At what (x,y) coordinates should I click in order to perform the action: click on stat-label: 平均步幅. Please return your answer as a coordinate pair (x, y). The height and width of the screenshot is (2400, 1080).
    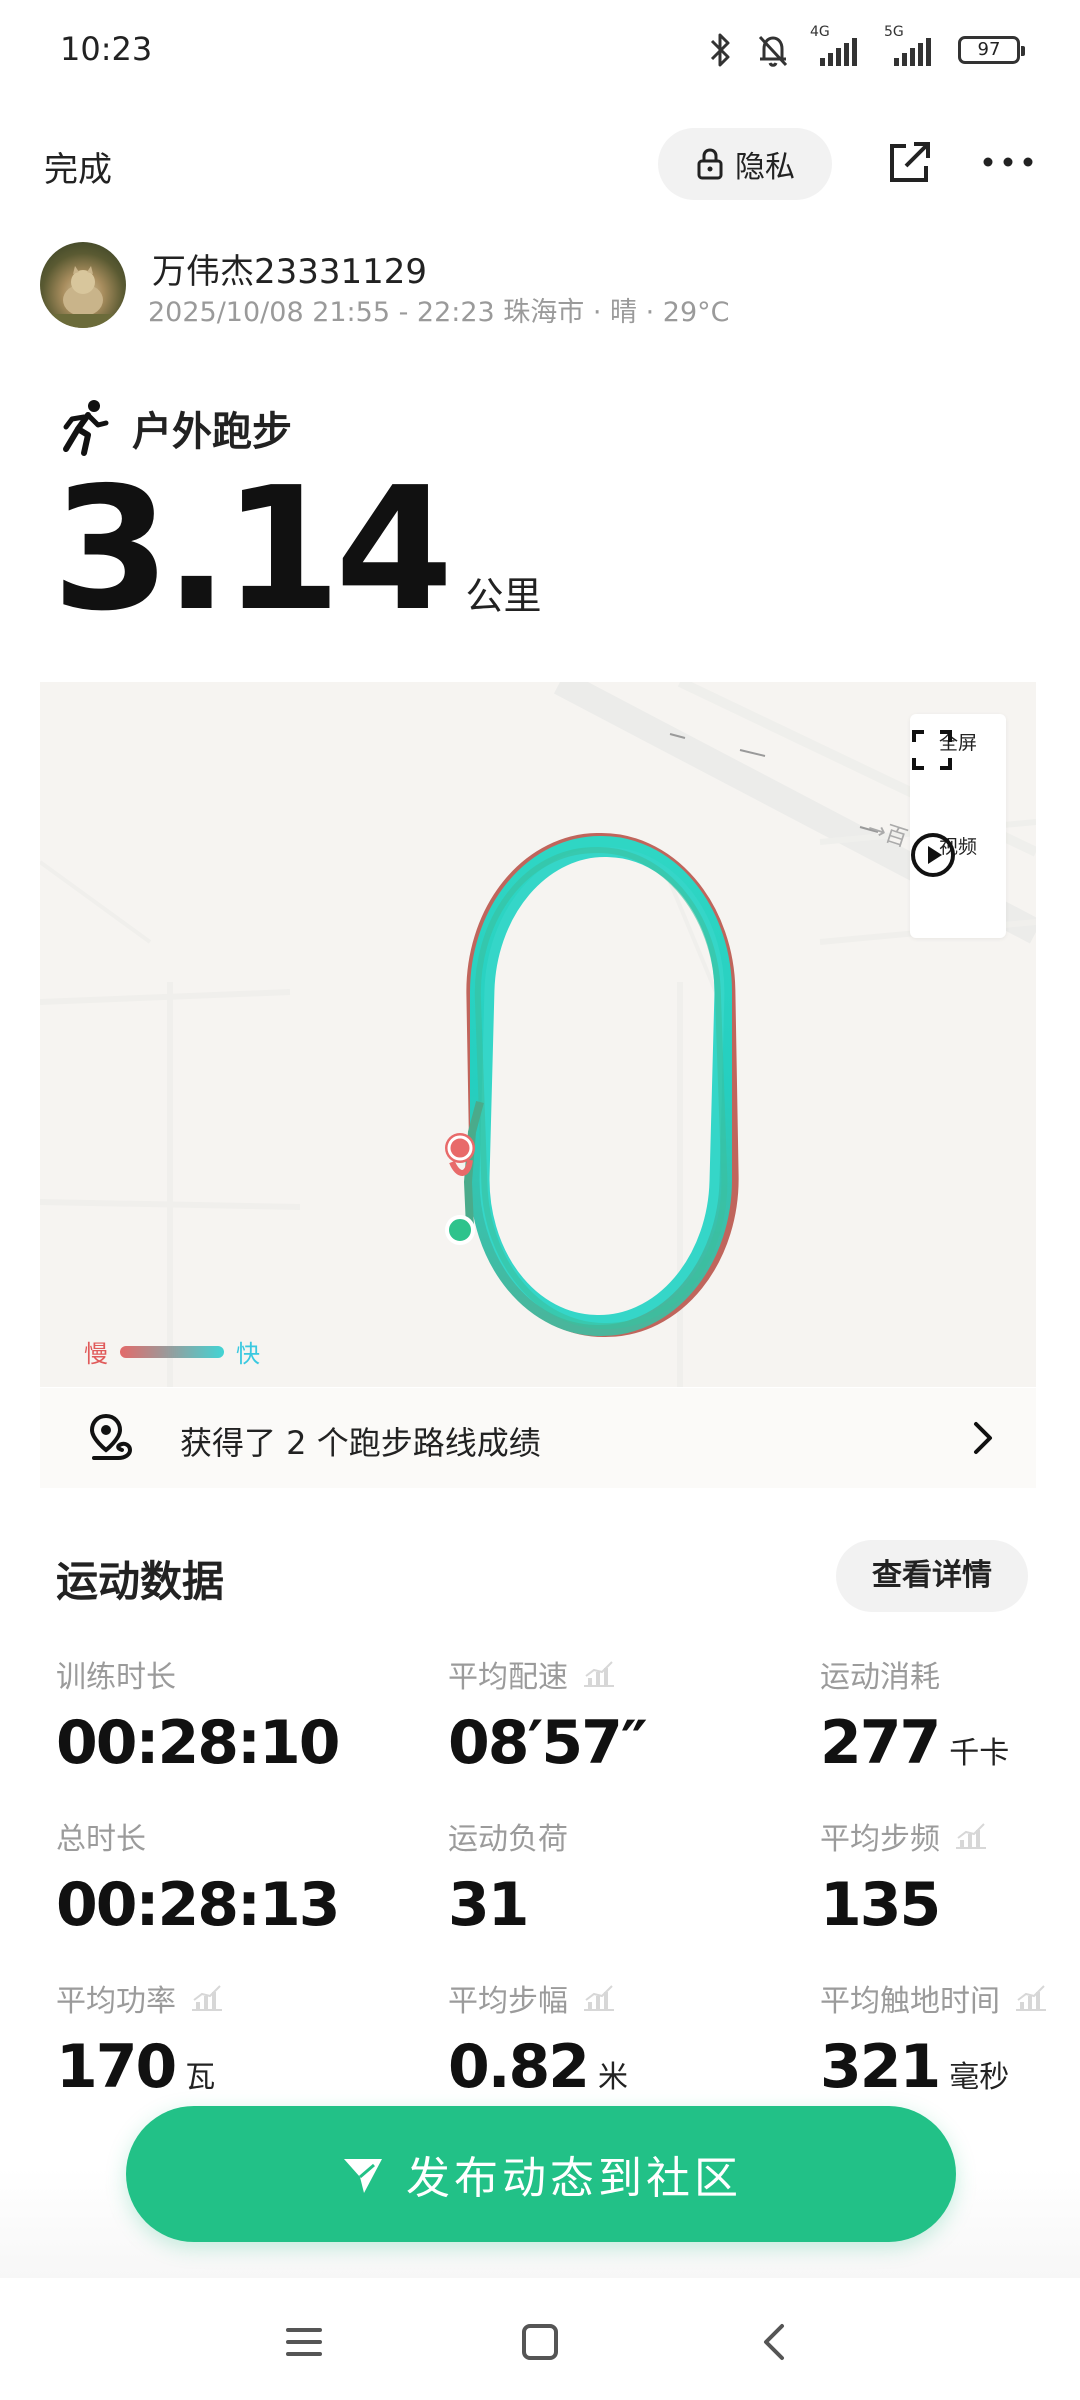
    Looking at the image, I should click on (508, 2001).